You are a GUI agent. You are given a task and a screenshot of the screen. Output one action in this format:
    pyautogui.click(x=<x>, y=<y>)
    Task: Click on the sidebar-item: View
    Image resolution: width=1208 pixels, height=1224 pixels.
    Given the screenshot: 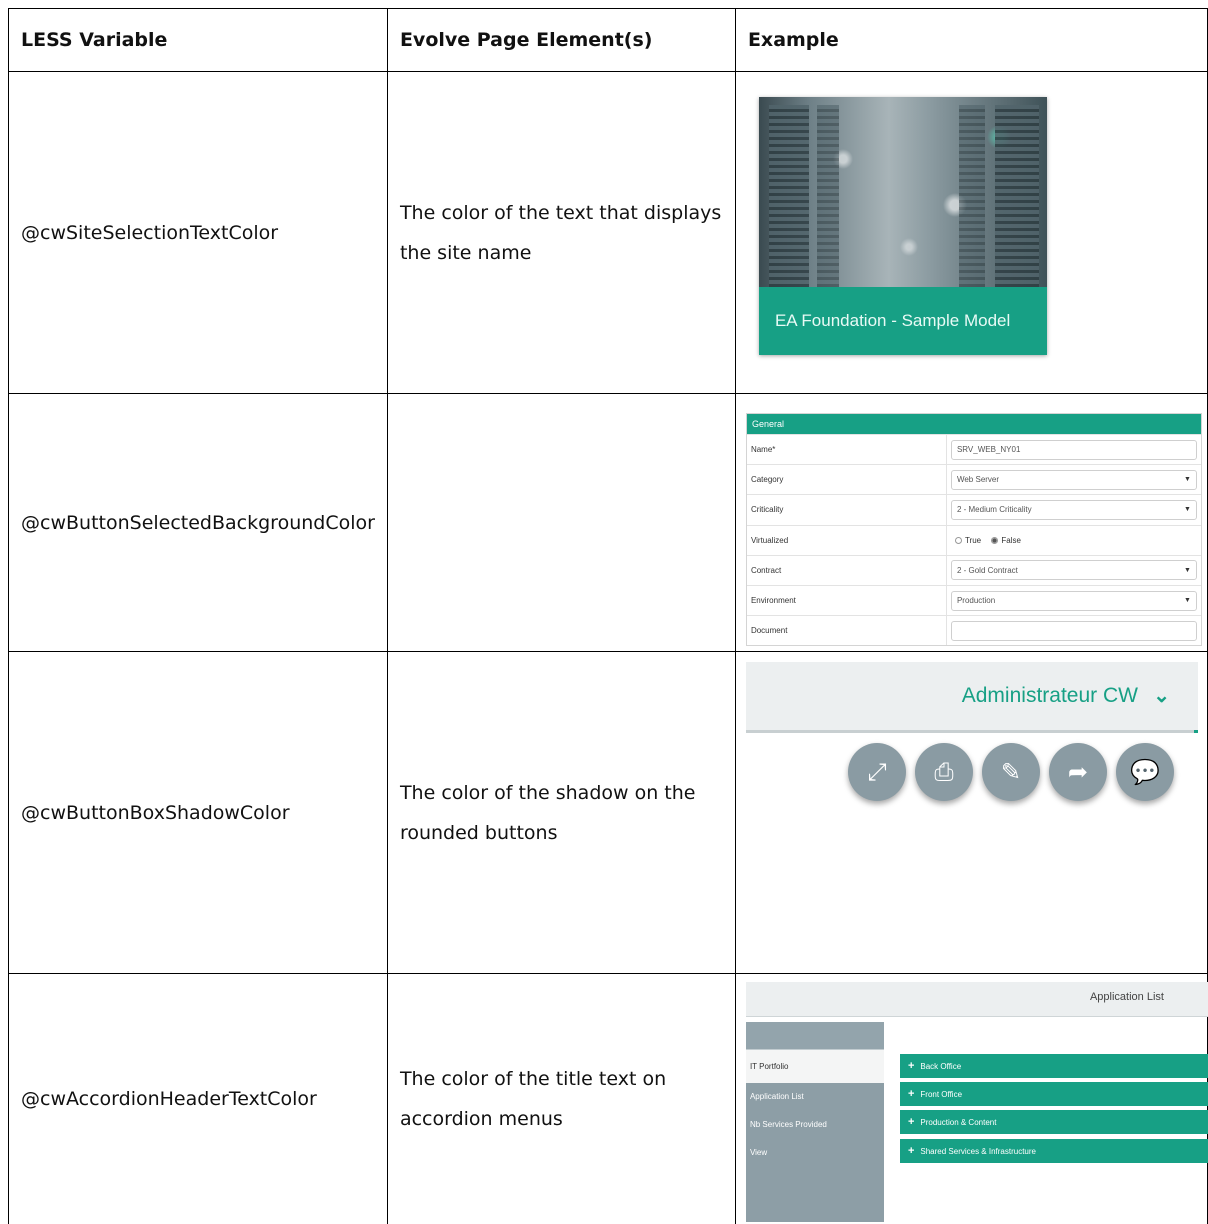 What is the action you would take?
    pyautogui.click(x=815, y=1153)
    